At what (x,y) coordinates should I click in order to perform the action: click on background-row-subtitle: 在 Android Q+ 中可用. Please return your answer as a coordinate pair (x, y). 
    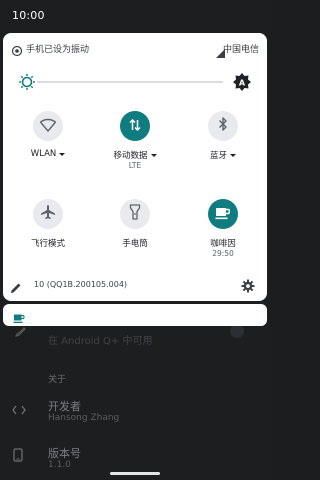
    Looking at the image, I should click on (100, 341).